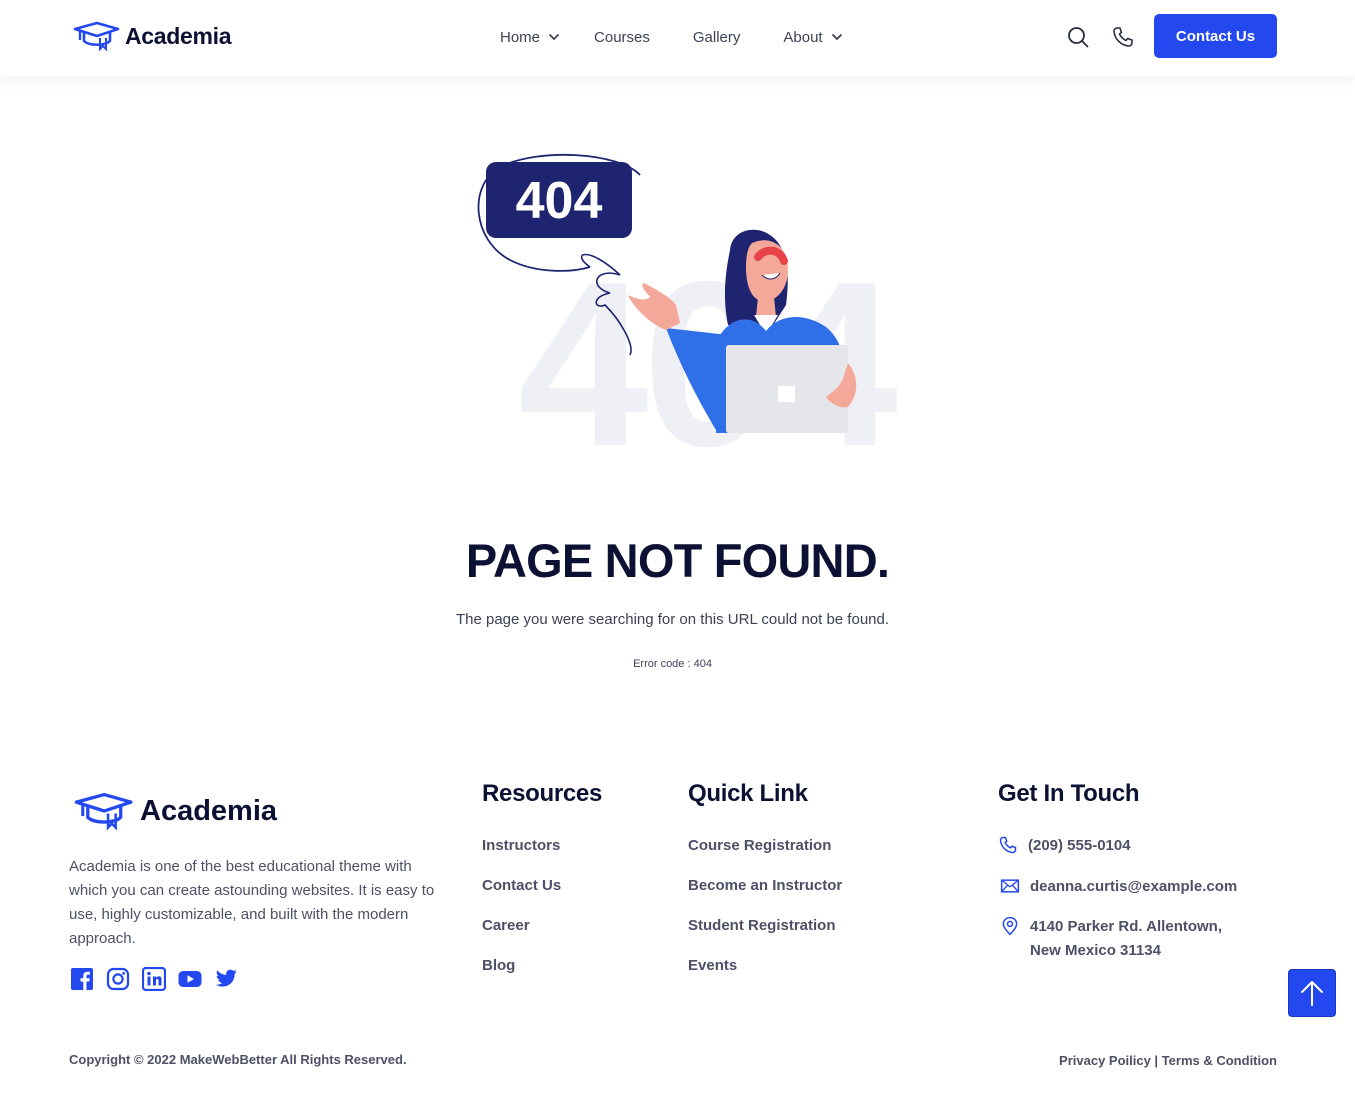  I want to click on contact-phone: (209) 555-0104, so click(1064, 846).